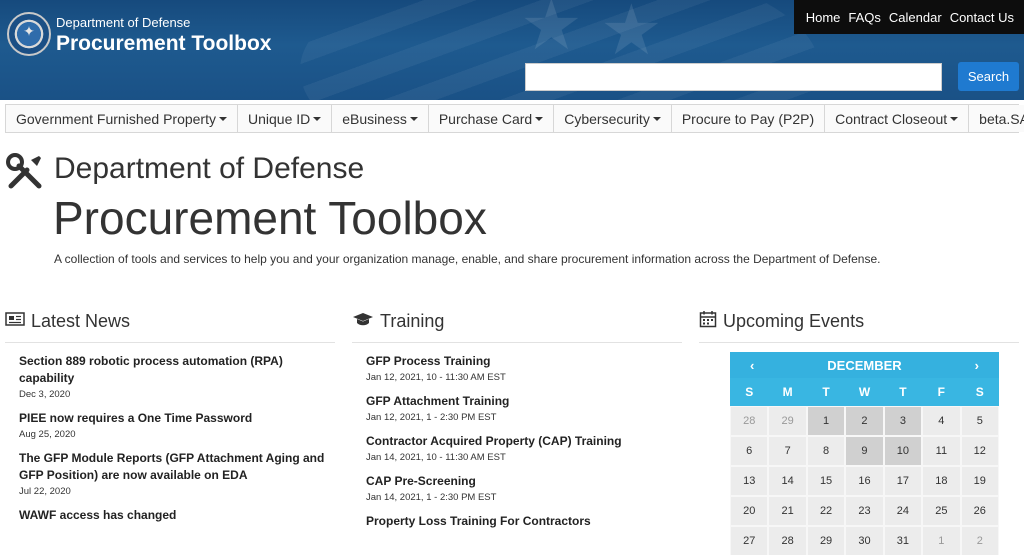 The image size is (1024, 555). I want to click on calendar-day: 19, so click(979, 481).